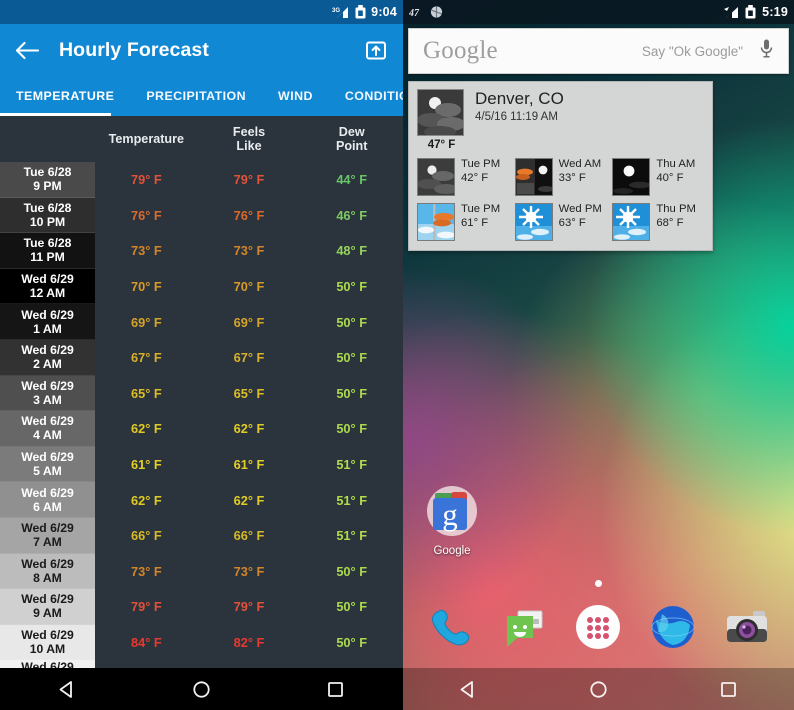 This screenshot has height=710, width=794. Describe the element at coordinates (201, 50) in the screenshot. I see `app-bar: Hourly Forecast` at that location.